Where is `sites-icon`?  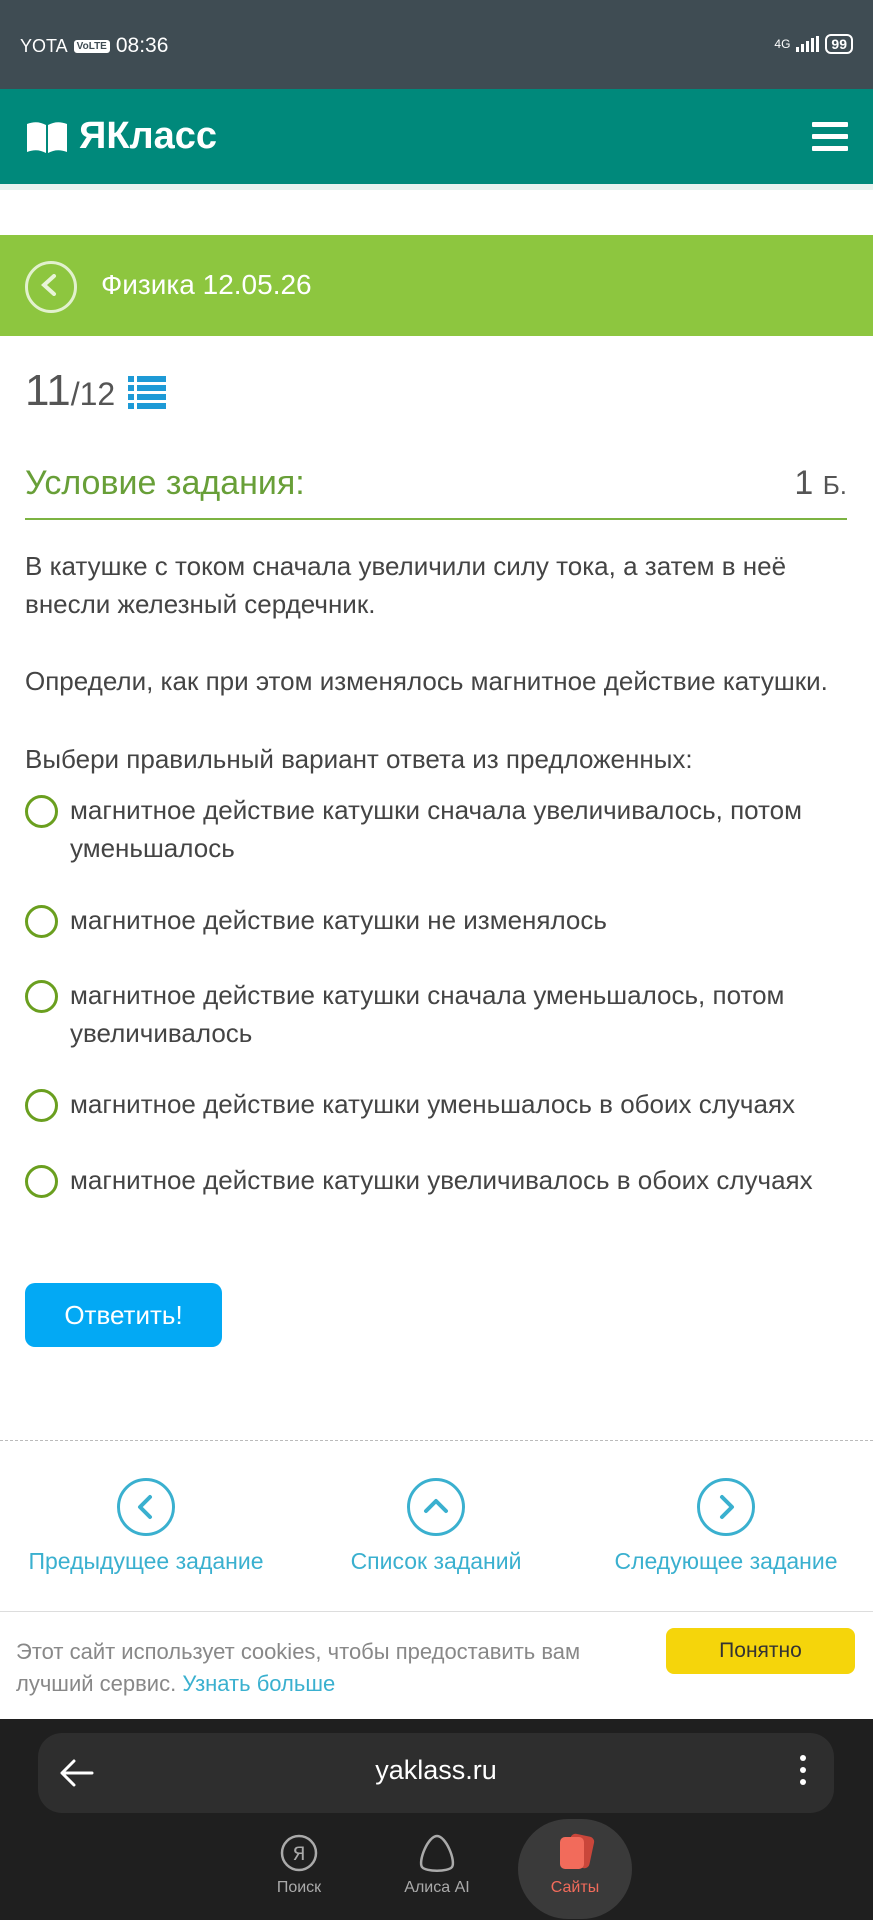 sites-icon is located at coordinates (575, 1853).